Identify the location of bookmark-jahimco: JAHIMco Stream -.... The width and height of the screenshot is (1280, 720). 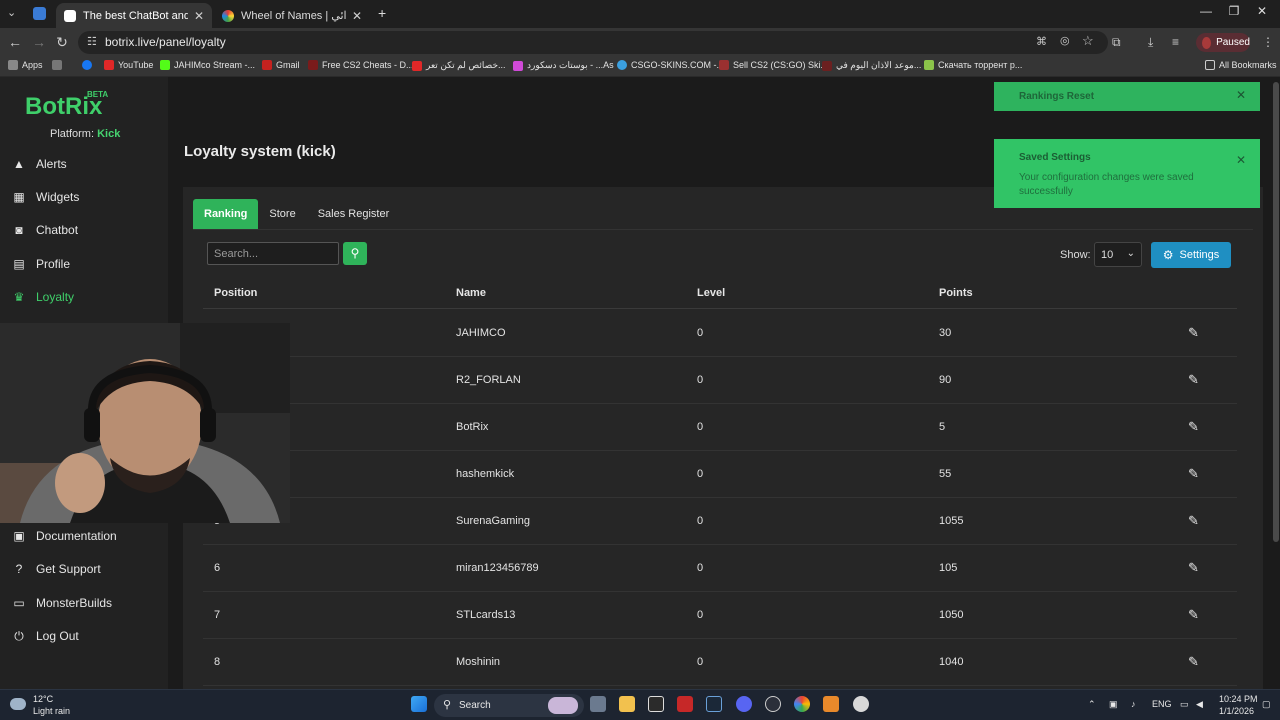
(207, 65).